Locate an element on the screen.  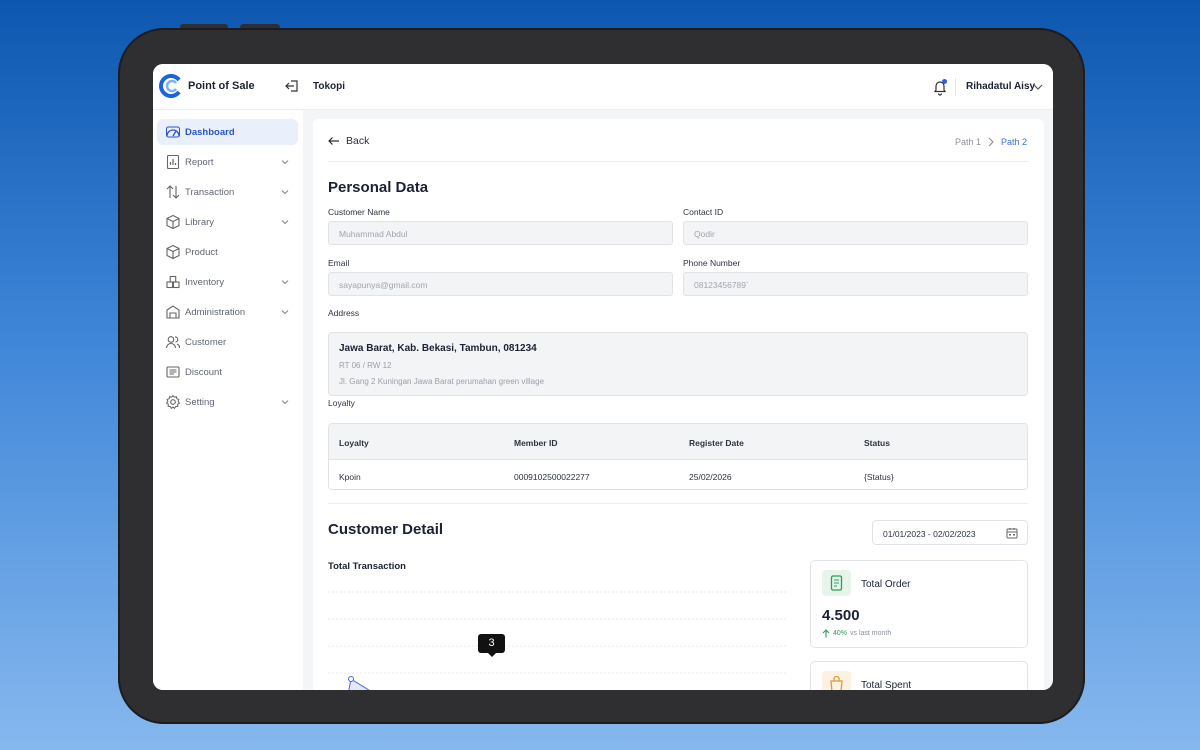
header-divider-line is located at coordinates (678, 161).